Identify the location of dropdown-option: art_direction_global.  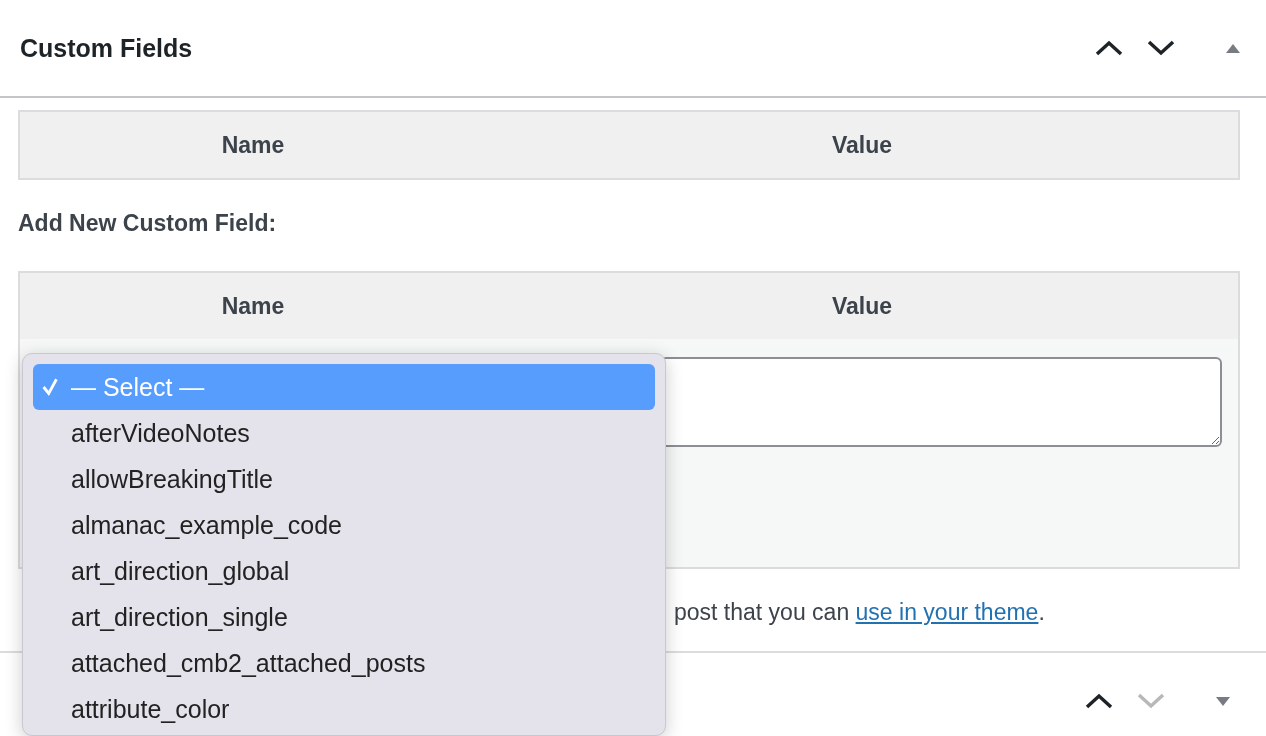
(344, 571).